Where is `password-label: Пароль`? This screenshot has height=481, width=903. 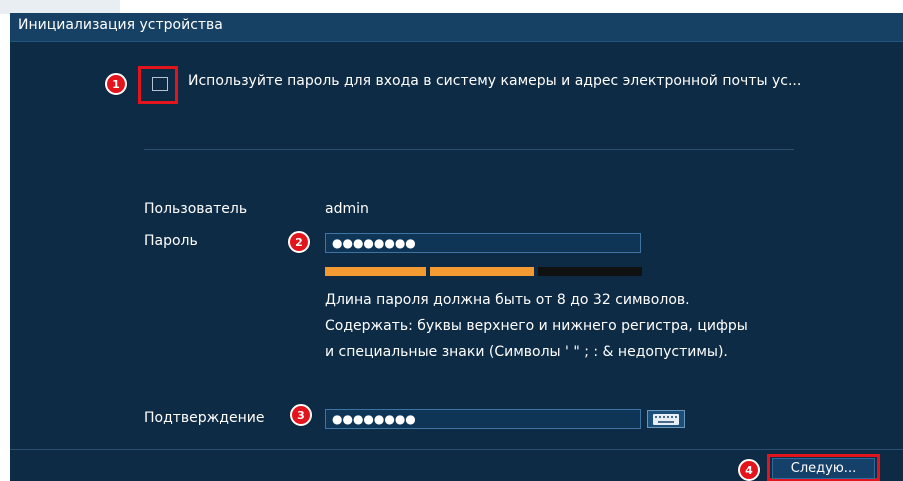
password-label: Пароль is located at coordinates (171, 241).